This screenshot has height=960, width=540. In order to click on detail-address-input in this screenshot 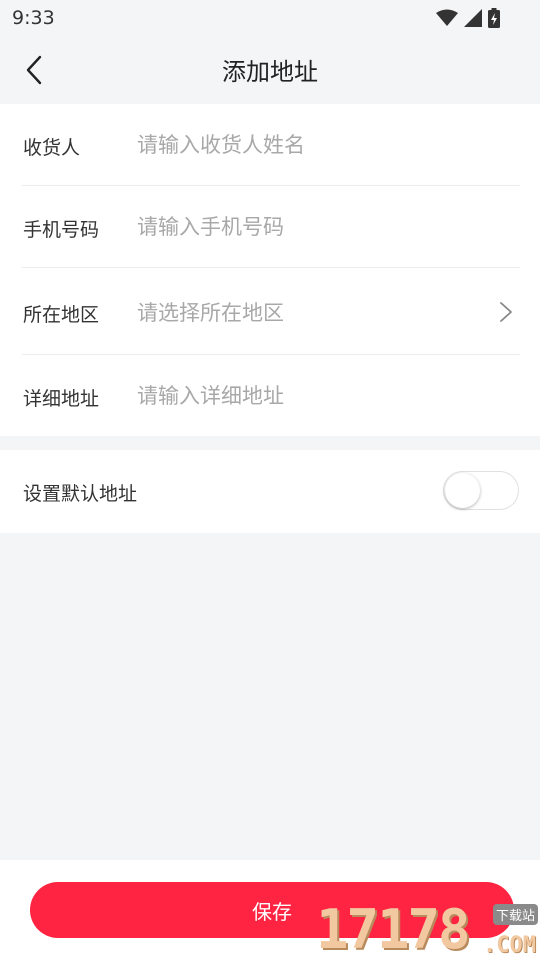, I will do `click(307, 396)`.